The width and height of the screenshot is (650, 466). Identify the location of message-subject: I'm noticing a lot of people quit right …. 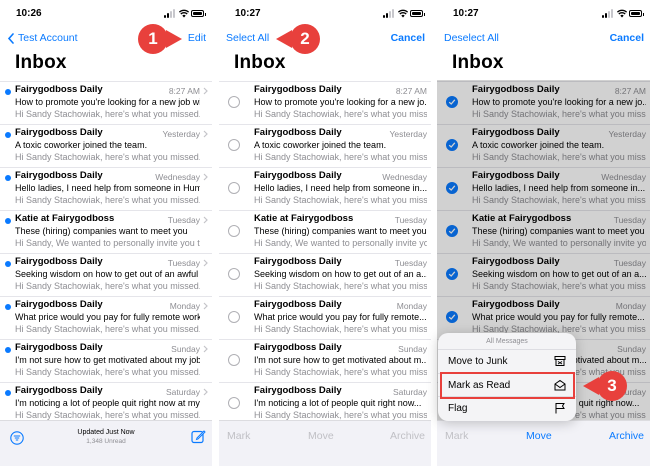
(107, 403).